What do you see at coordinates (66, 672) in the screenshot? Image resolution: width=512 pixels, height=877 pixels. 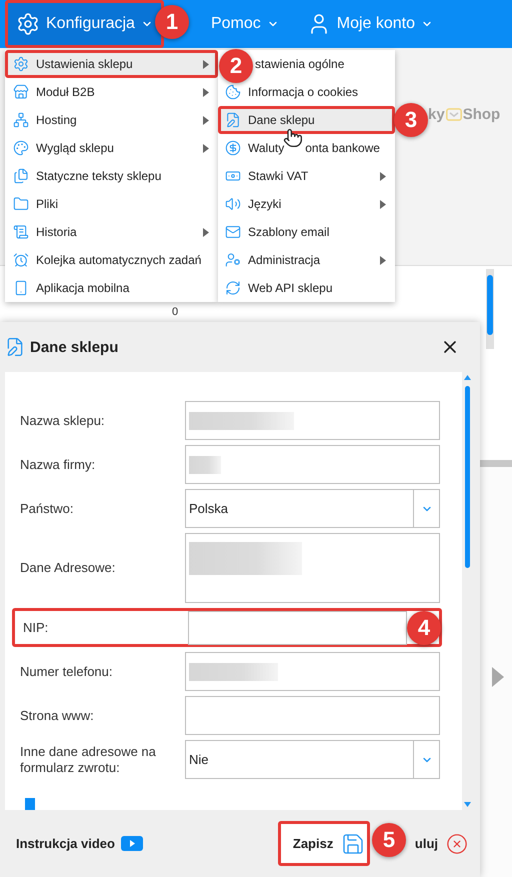 I see `field-label: Numer telefonu:` at bounding box center [66, 672].